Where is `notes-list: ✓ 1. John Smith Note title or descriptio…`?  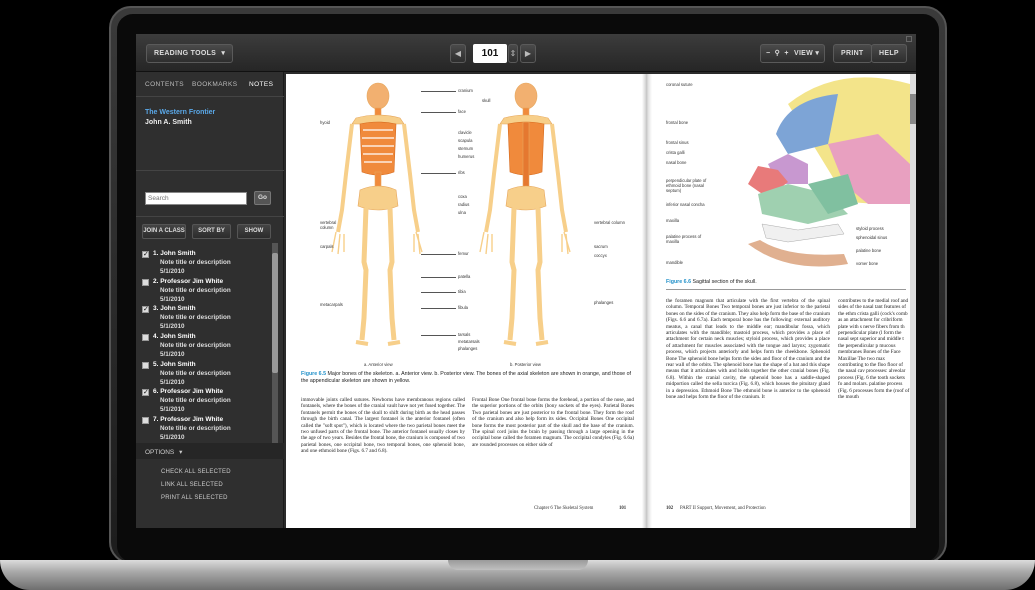
notes-list: ✓ 1. John Smith Note title or descriptio… is located at coordinates (206, 346).